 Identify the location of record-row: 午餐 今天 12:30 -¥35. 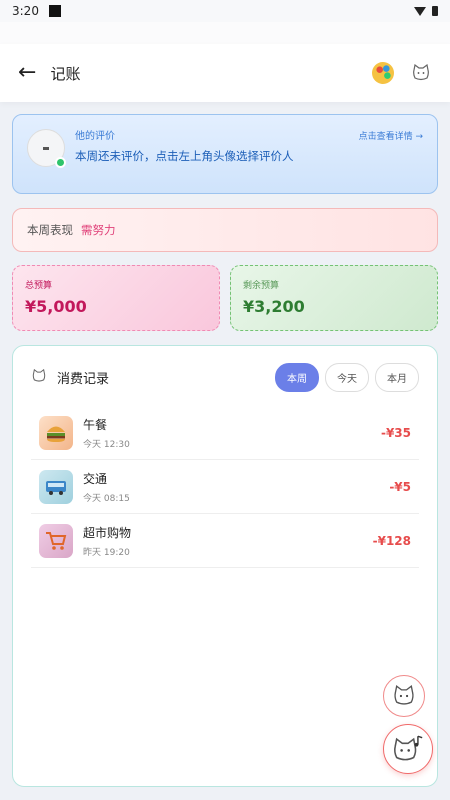
(225, 433).